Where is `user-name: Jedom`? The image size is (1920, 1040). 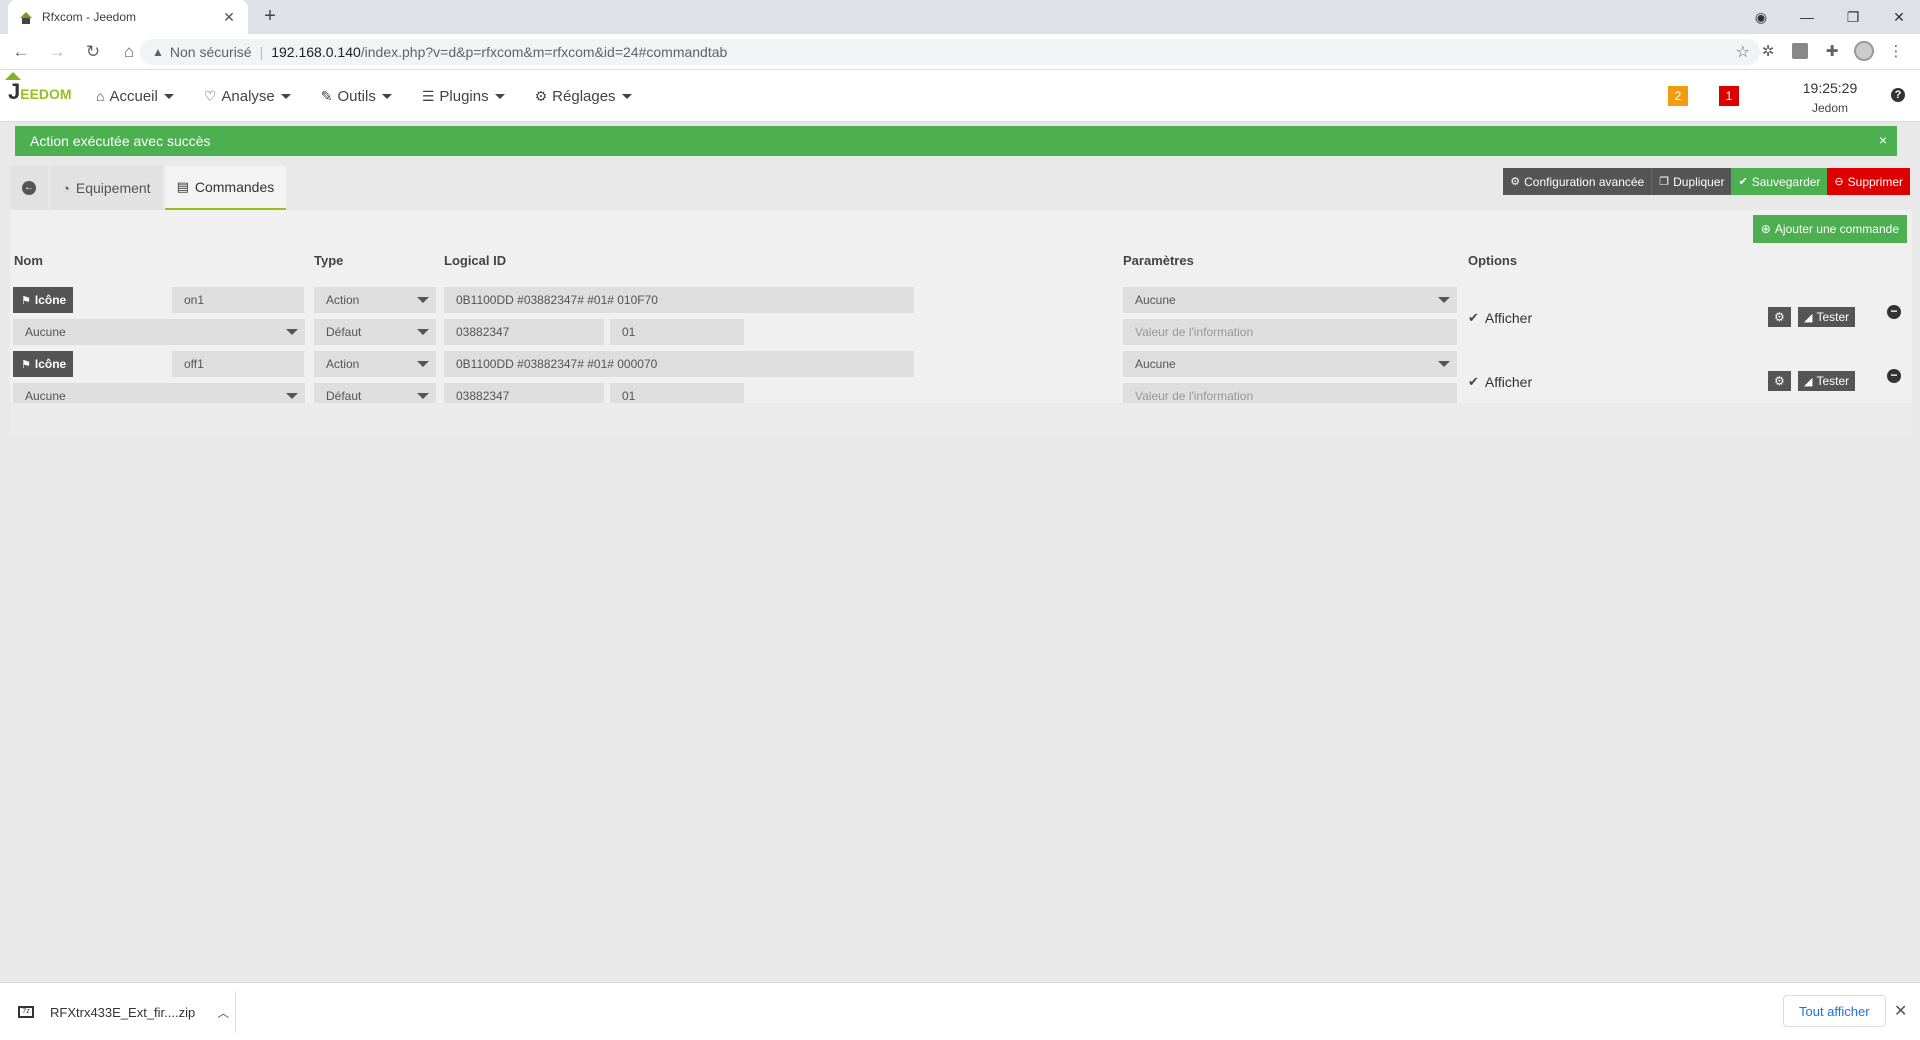 user-name: Jedom is located at coordinates (1830, 108).